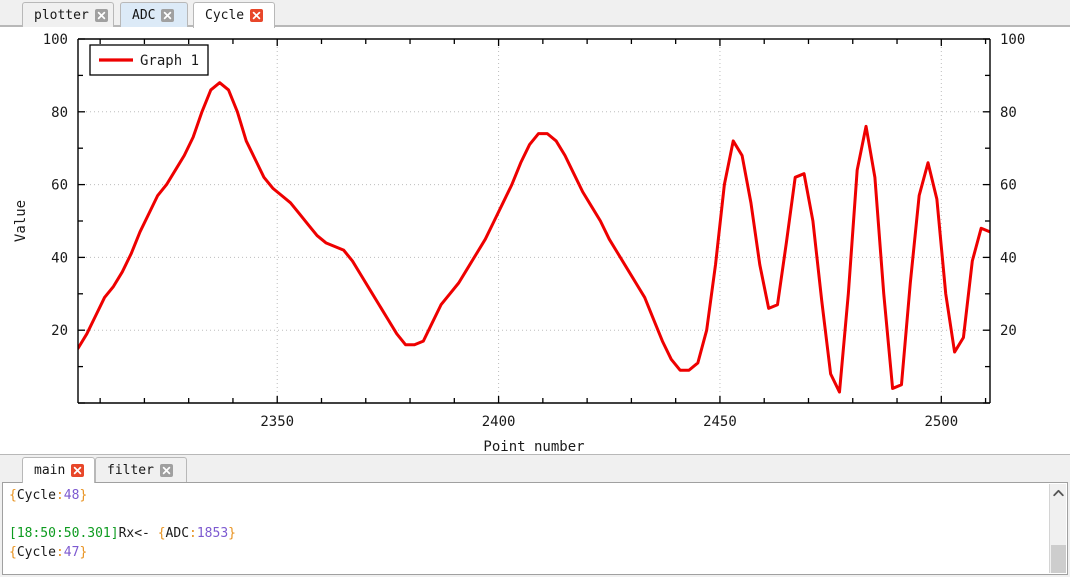 This screenshot has width=1070, height=577. I want to click on y-tick-label-left: 40, so click(59, 258).